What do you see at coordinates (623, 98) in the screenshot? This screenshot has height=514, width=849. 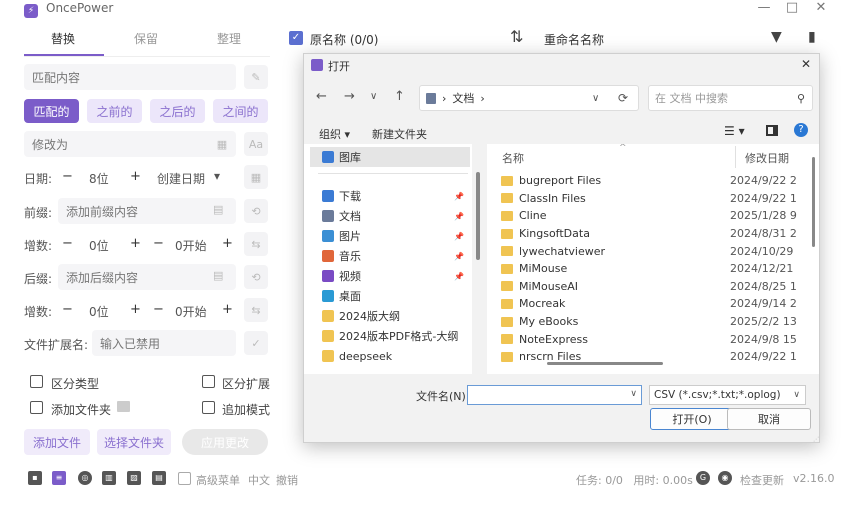 I see `refresh-icon: ⟳` at bounding box center [623, 98].